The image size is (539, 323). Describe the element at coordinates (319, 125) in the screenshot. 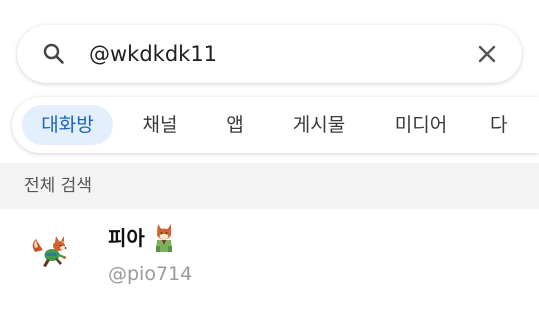

I see `tab-posts: 게시물` at that location.